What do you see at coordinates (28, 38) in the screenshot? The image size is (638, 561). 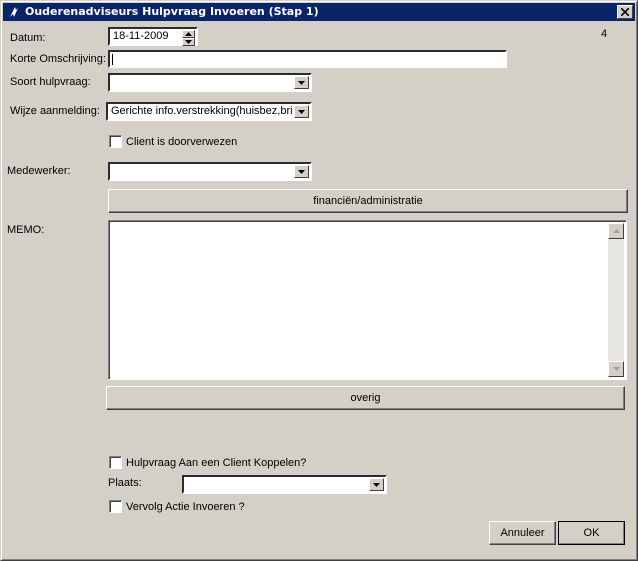 I see `datum-label: Datum:` at bounding box center [28, 38].